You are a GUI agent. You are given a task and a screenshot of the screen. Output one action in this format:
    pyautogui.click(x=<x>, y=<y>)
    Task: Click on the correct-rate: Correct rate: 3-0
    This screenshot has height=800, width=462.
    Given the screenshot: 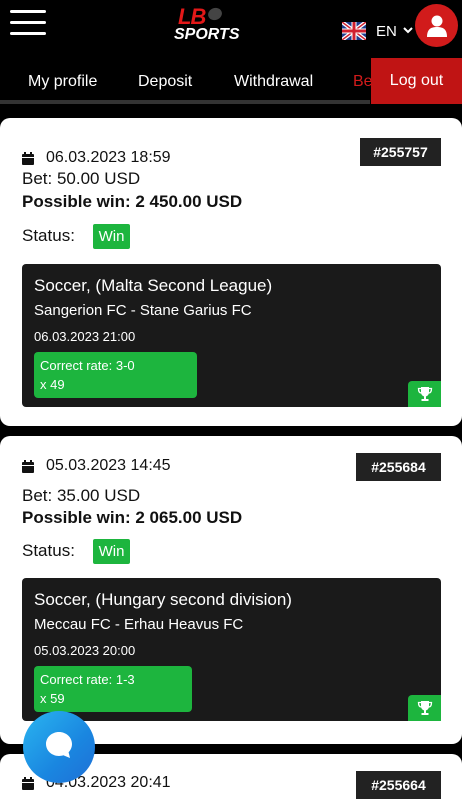 What is the action you would take?
    pyautogui.click(x=87, y=365)
    